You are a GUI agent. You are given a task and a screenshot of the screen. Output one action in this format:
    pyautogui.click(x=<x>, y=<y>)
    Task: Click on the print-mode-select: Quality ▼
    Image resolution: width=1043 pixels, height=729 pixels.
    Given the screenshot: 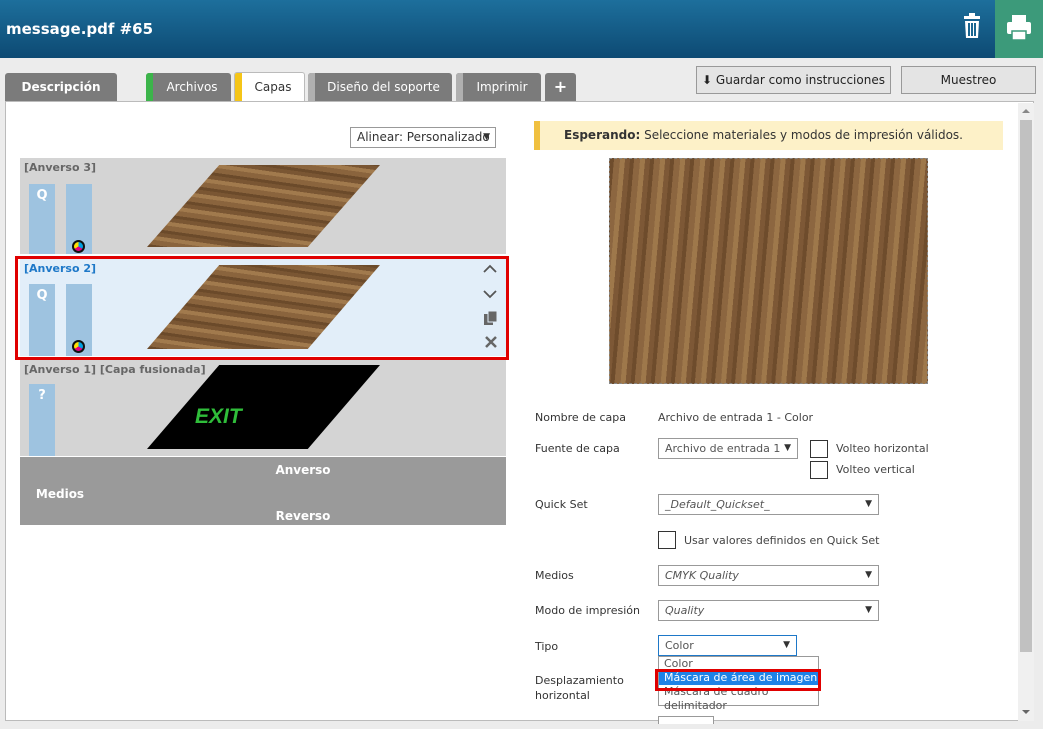 What is the action you would take?
    pyautogui.click(x=768, y=610)
    